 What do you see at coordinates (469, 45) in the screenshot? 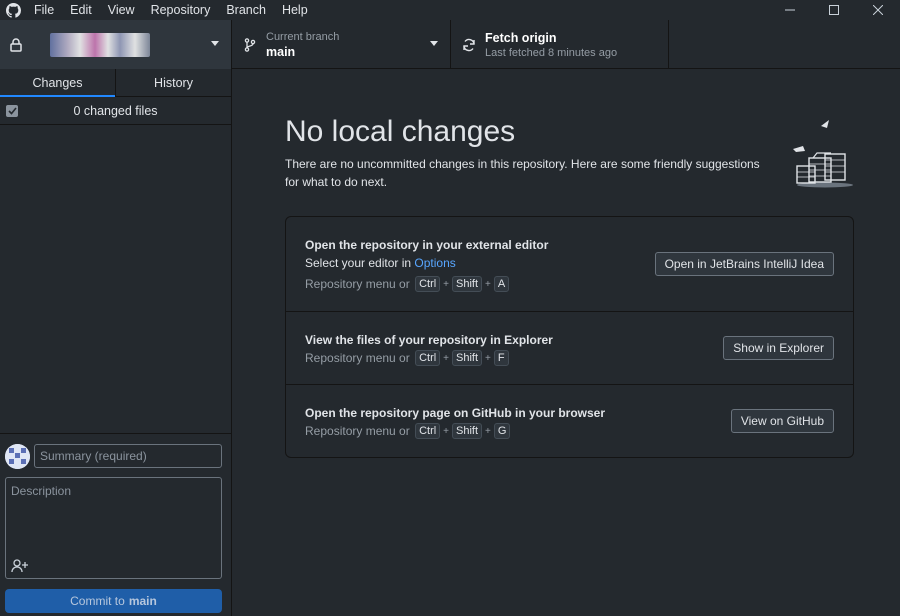
I see `sync-icon` at bounding box center [469, 45].